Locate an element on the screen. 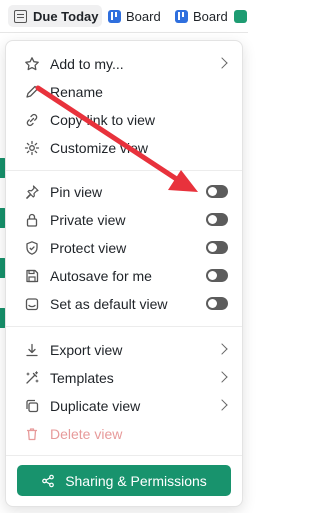 Image resolution: width=320 pixels, height=513 pixels. view-tab-bar: Due Today Board Board is located at coordinates (124, 16).